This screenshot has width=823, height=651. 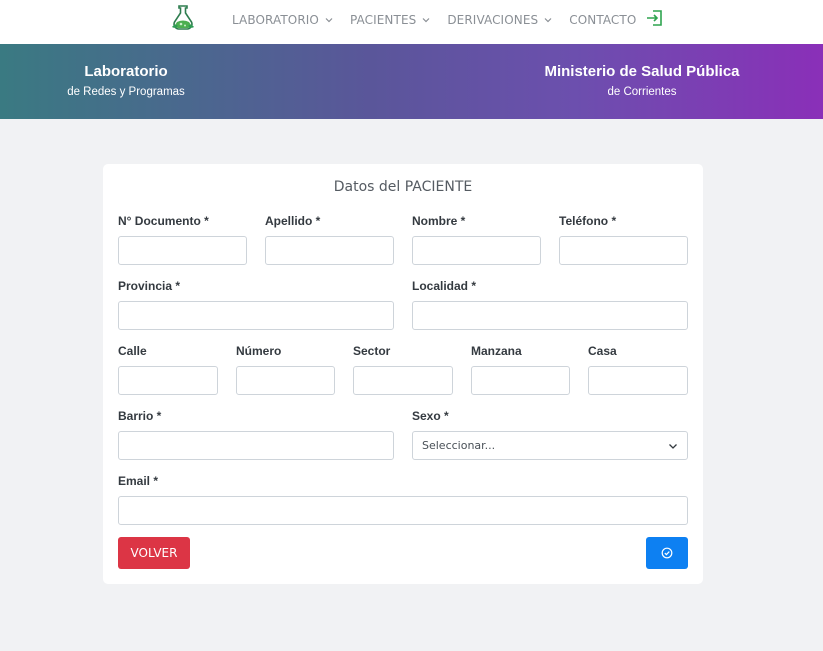 I want to click on email-input, so click(x=403, y=510).